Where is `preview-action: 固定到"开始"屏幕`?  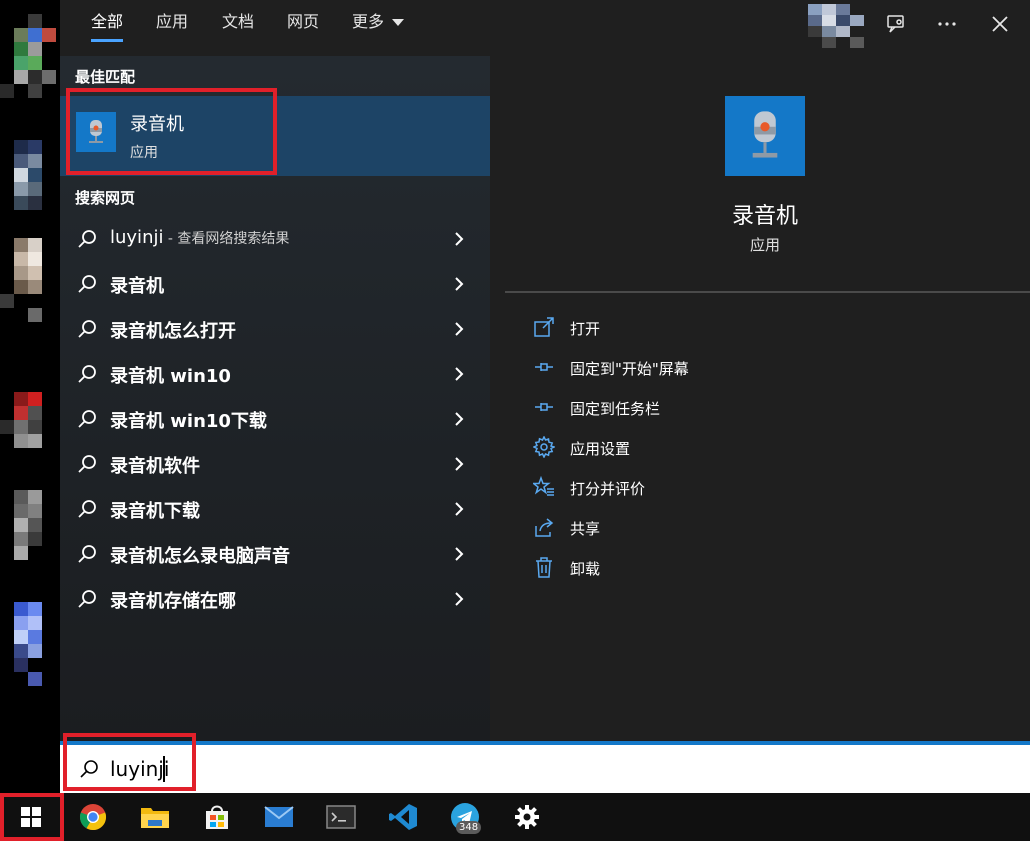 preview-action: 固定到"开始"屏幕 is located at coordinates (683, 369).